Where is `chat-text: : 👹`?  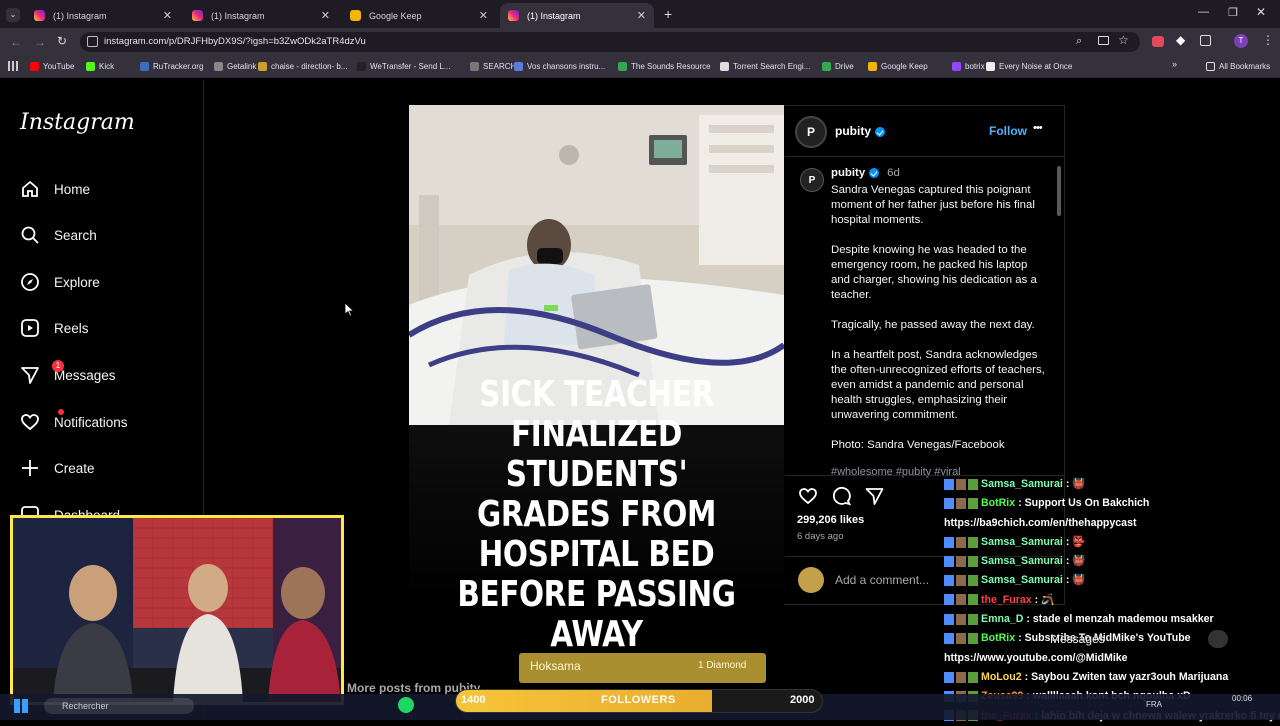
chat-text: : 👹 is located at coordinates (1075, 561).